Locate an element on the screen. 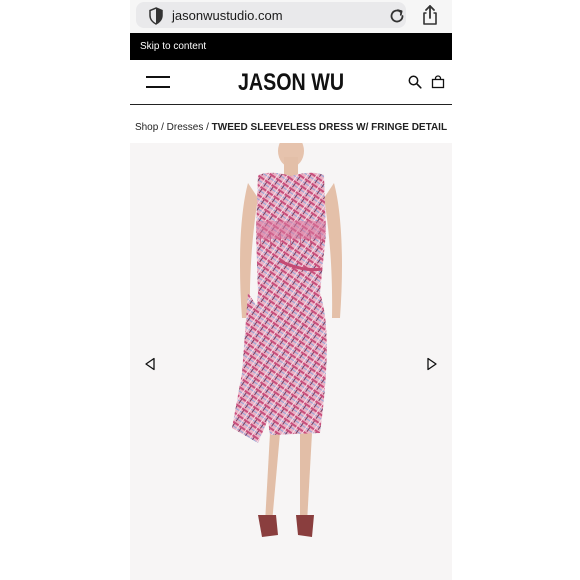 This screenshot has width=580, height=580. site-logo: JASON WU is located at coordinates (291, 83).